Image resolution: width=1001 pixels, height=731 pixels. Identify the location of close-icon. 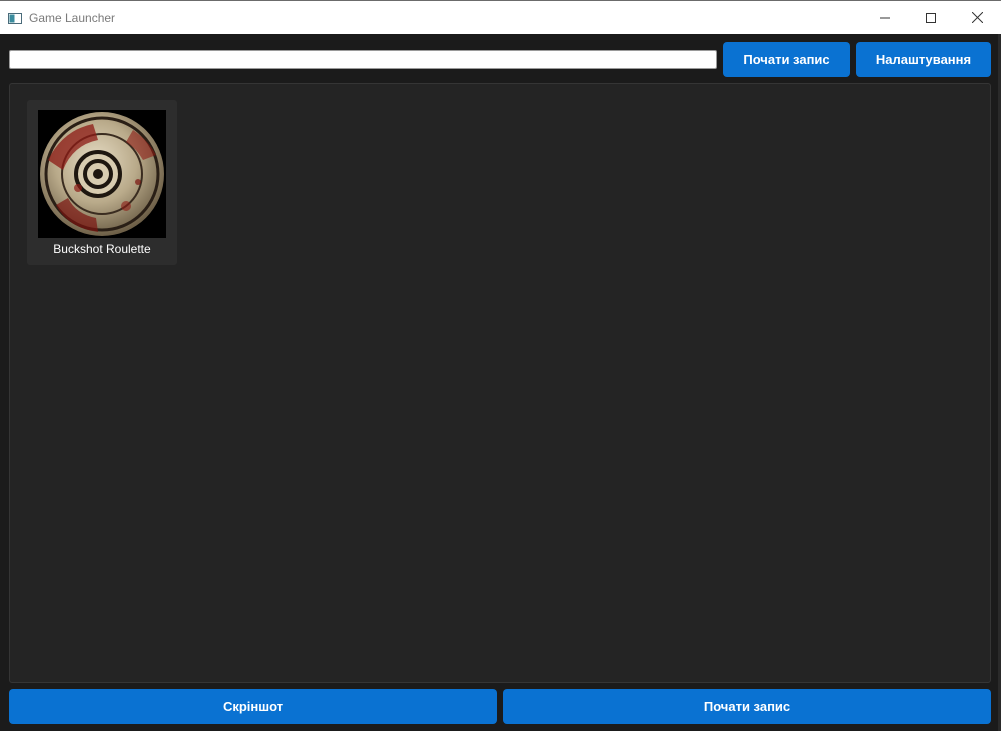
(977, 17).